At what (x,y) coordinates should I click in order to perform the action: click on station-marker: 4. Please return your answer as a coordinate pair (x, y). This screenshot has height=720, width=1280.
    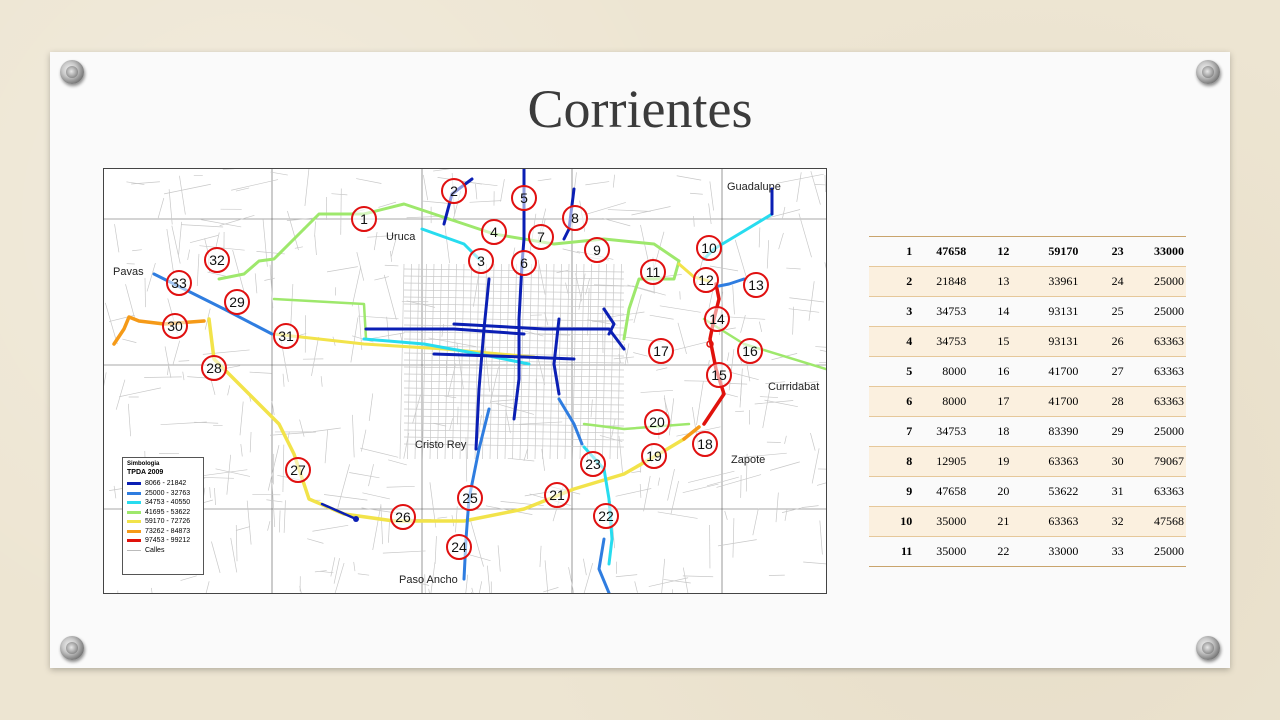
    Looking at the image, I should click on (494, 232).